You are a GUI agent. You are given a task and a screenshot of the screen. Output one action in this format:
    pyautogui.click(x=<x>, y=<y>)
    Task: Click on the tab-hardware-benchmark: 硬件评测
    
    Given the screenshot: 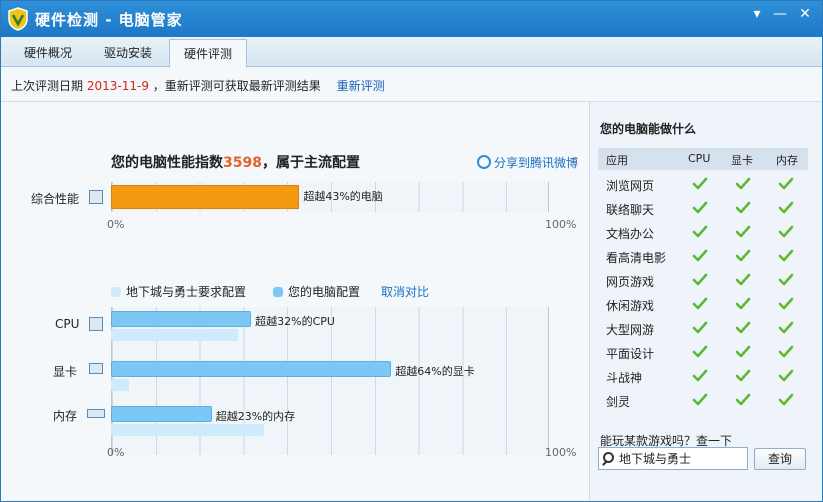 What is the action you would take?
    pyautogui.click(x=208, y=53)
    